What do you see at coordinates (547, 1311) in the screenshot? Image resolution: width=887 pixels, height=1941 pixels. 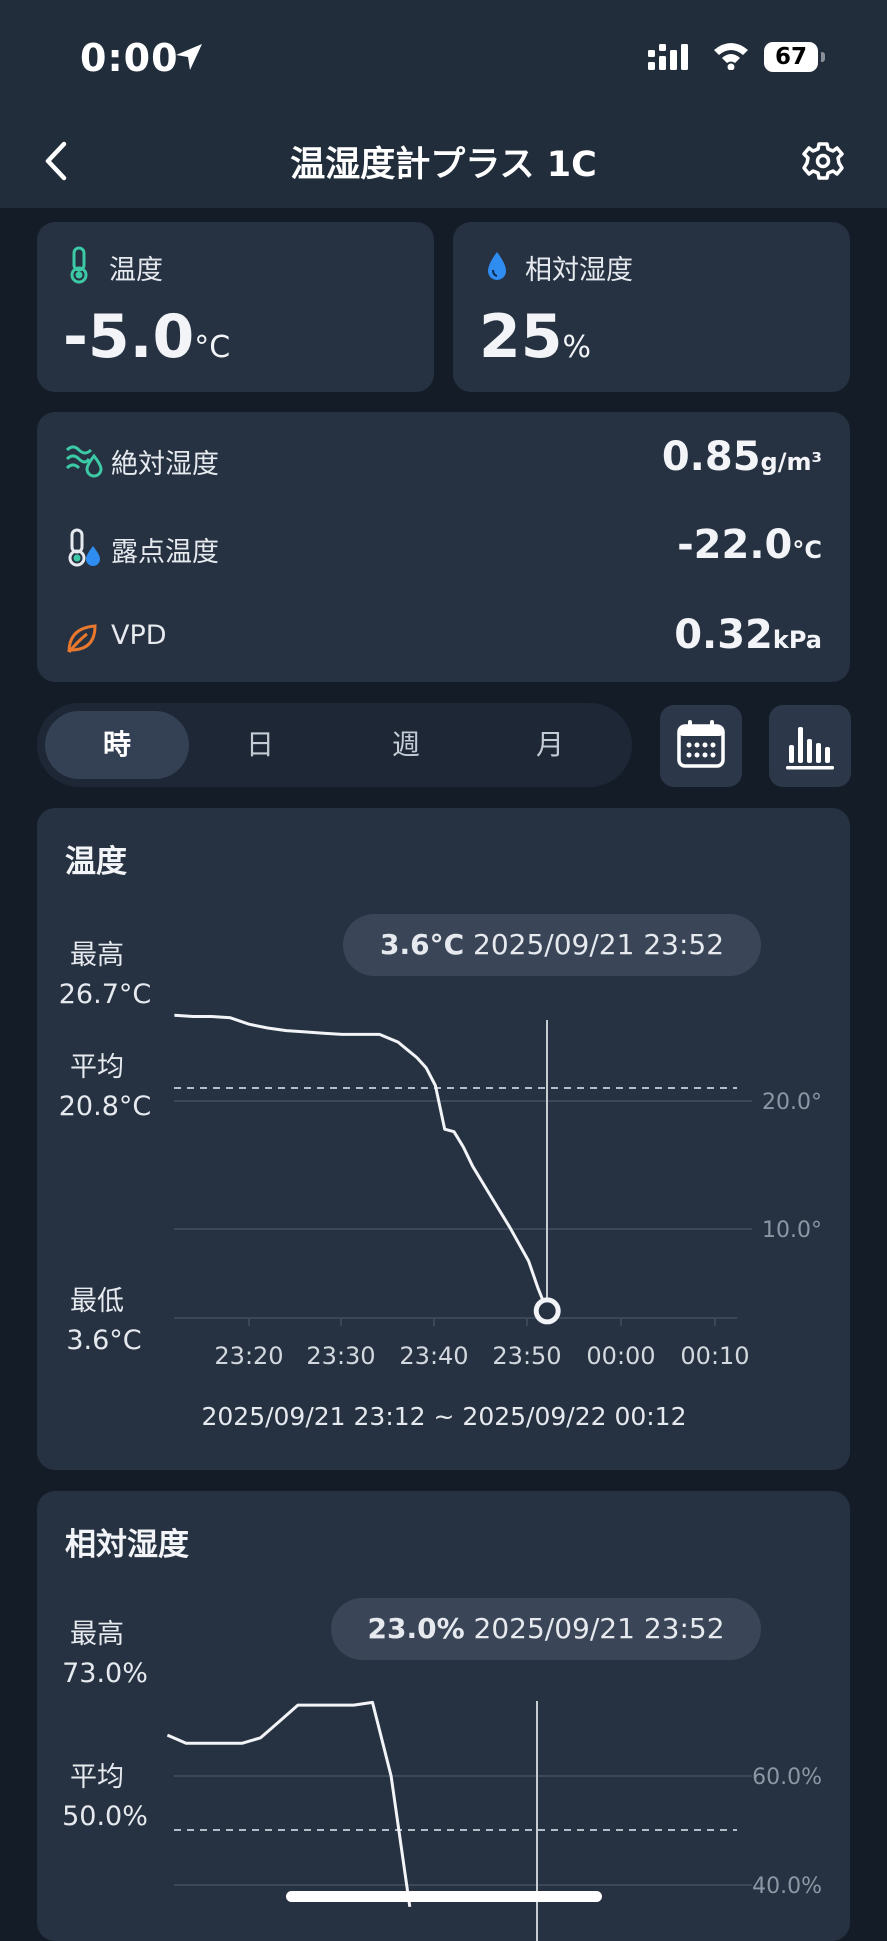 I see `cursor-point` at bounding box center [547, 1311].